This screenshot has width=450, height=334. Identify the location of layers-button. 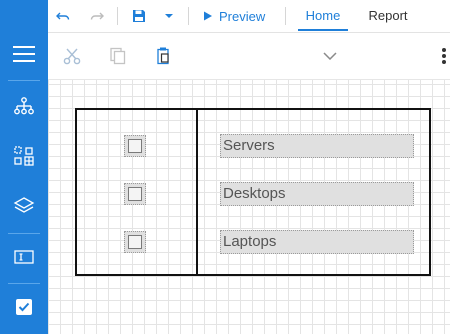
(24, 206).